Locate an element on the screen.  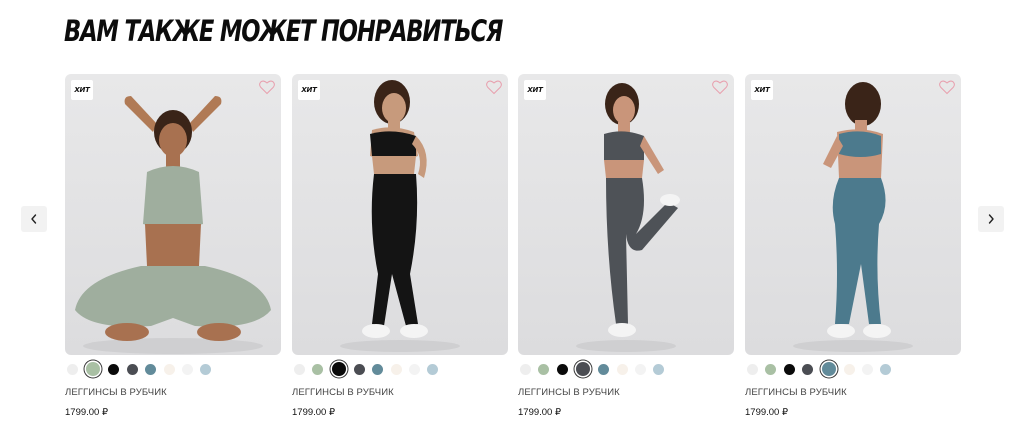
chevron-left-icon is located at coordinates (34, 219).